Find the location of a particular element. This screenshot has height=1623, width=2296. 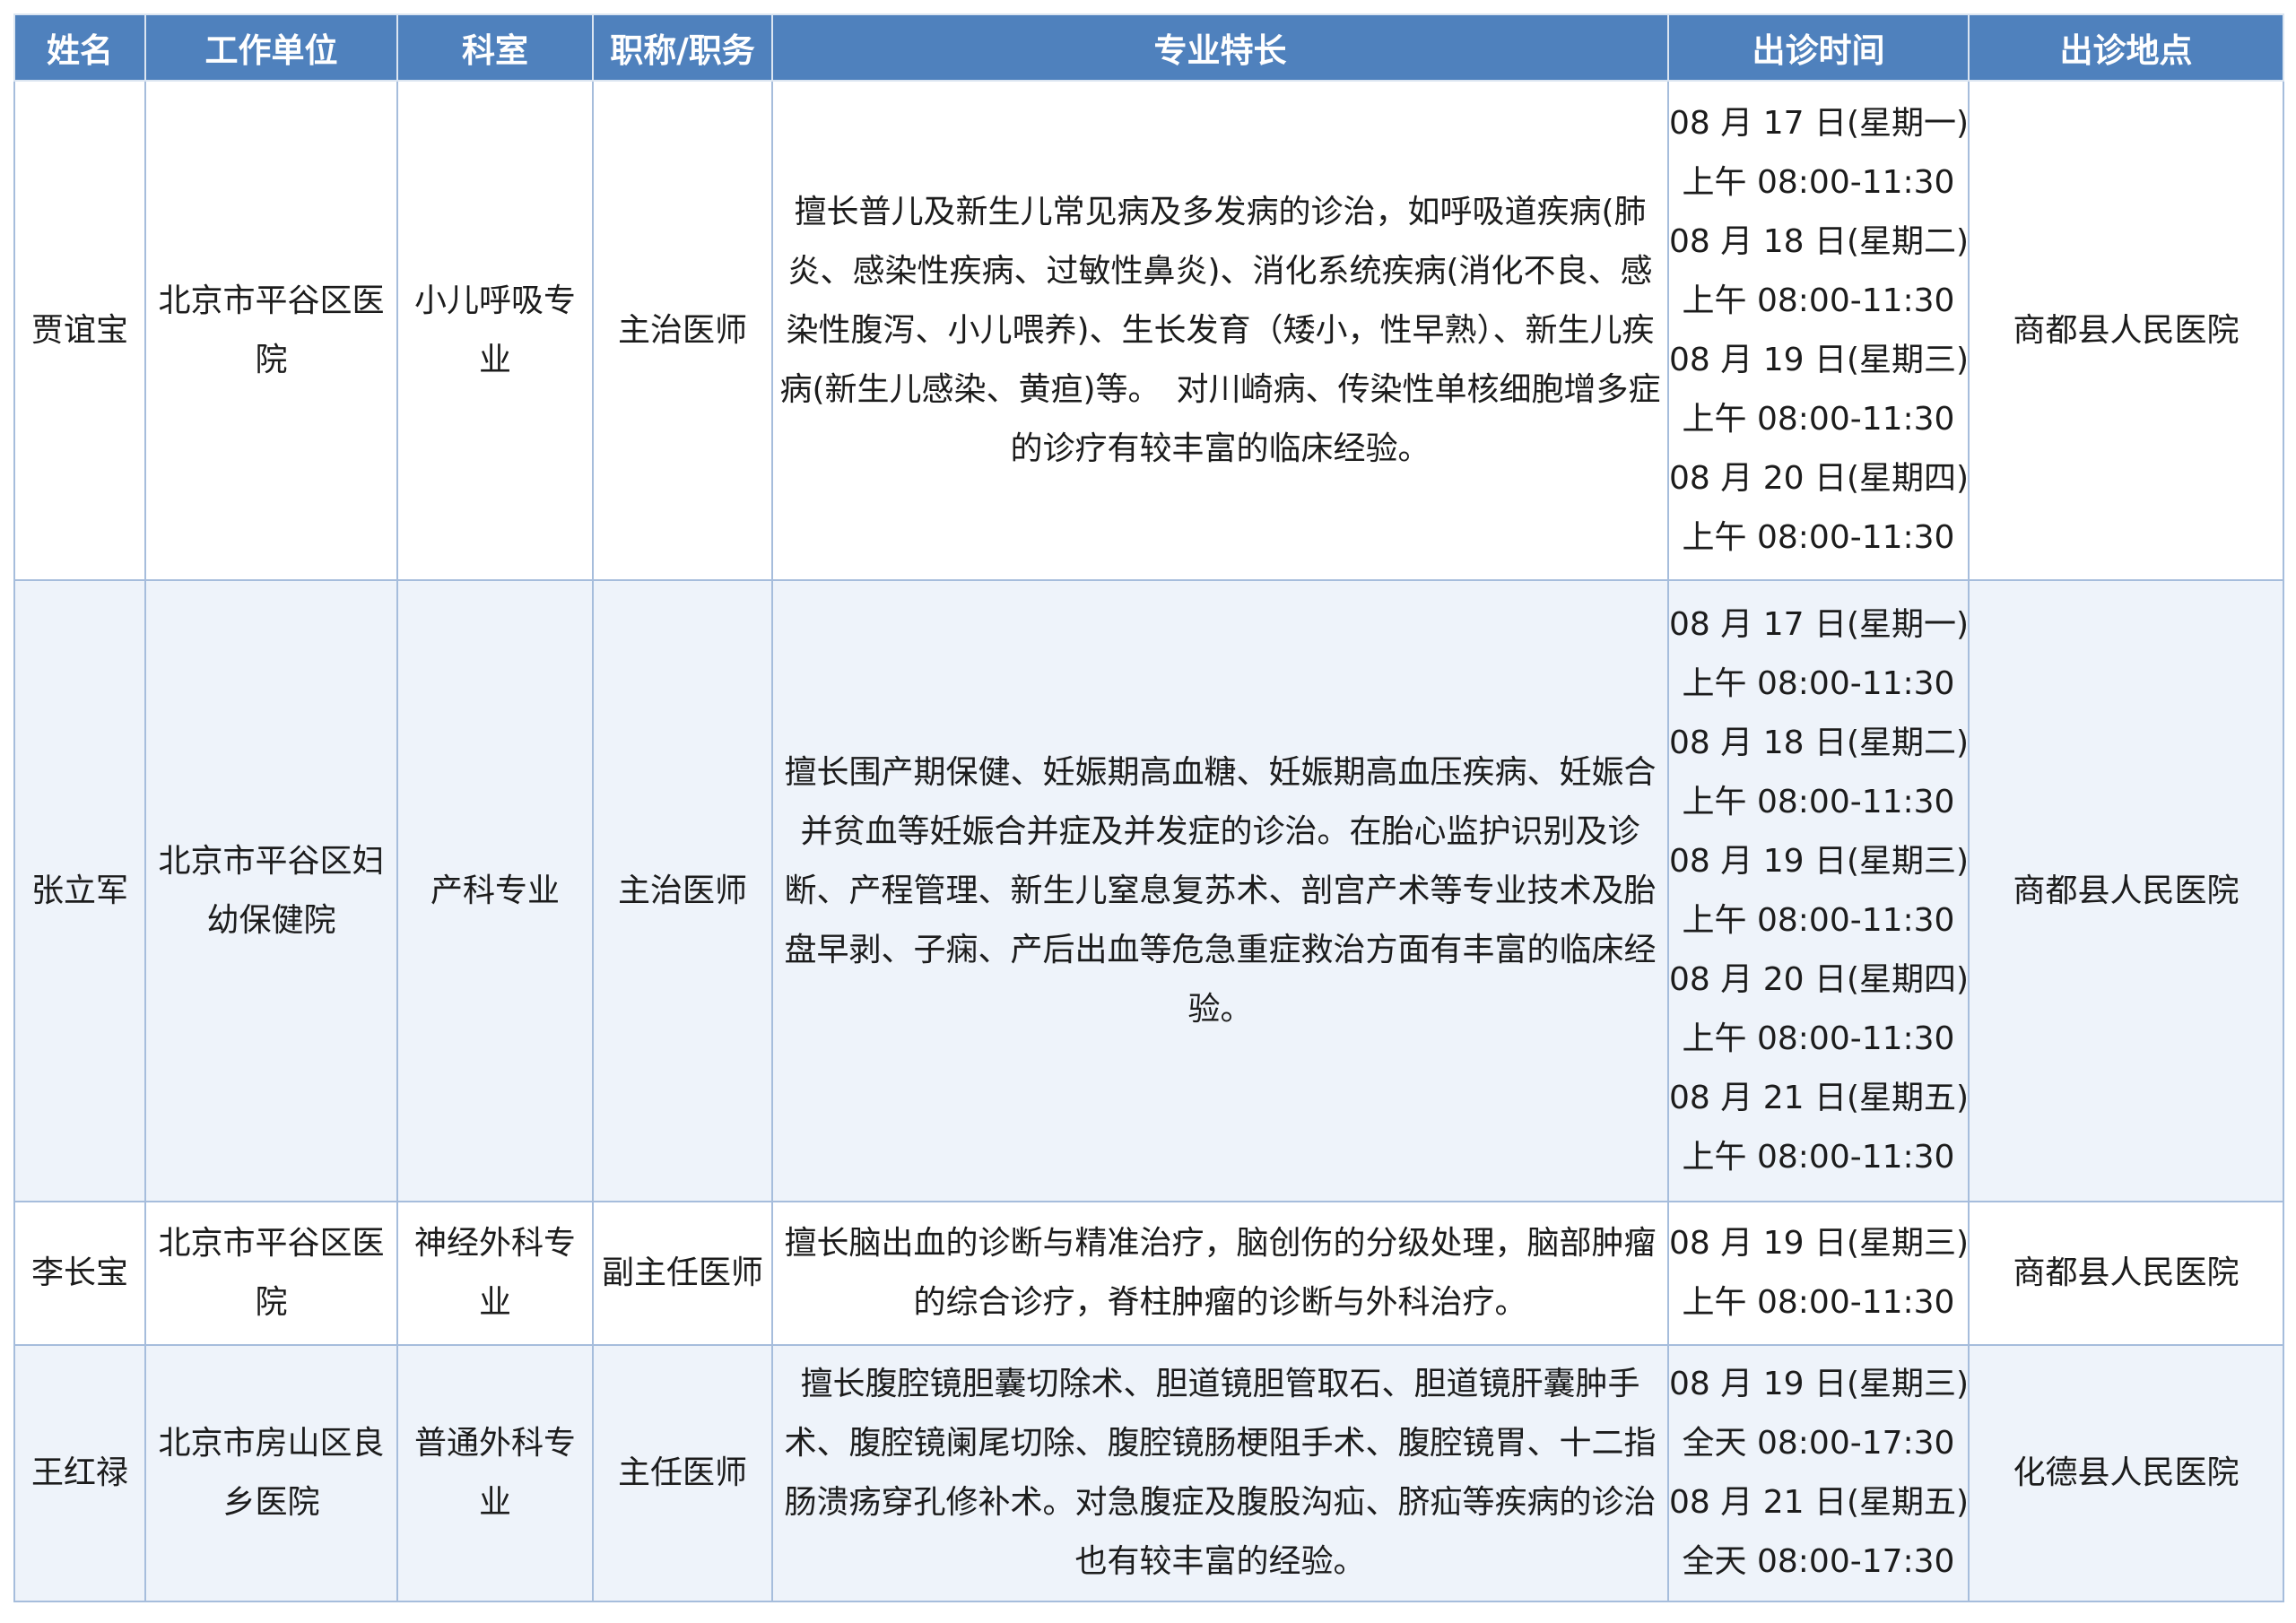

department: 产科专业 is located at coordinates (495, 890).